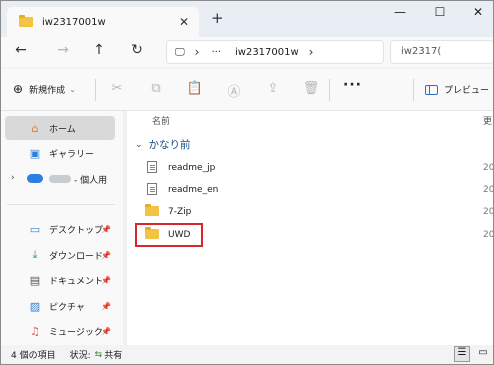  I want to click on sidebar-item-onedrive: - 個人用, so click(60, 179).